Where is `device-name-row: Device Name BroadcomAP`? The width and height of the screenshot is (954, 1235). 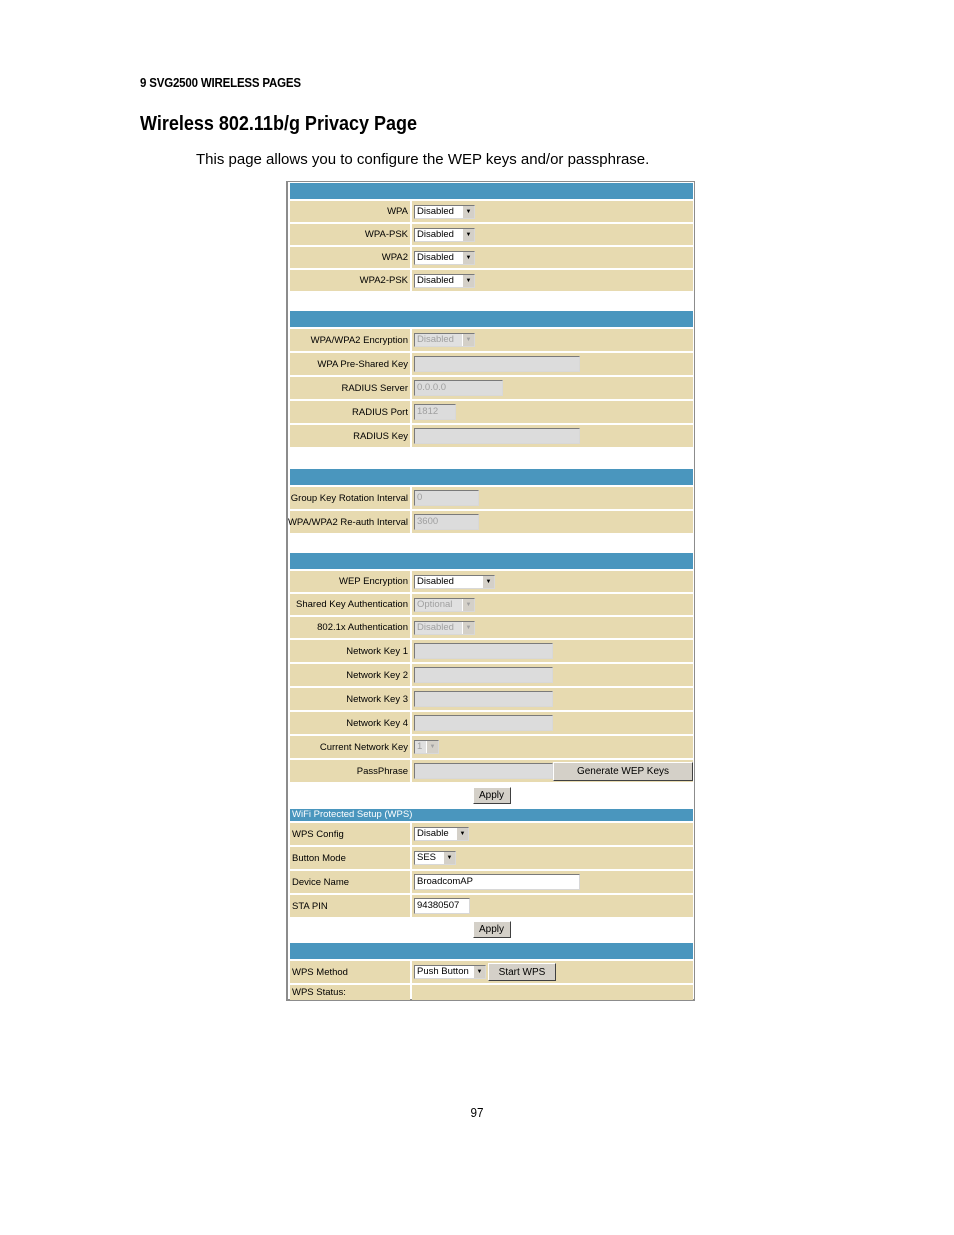 device-name-row: Device Name BroadcomAP is located at coordinates (491, 882).